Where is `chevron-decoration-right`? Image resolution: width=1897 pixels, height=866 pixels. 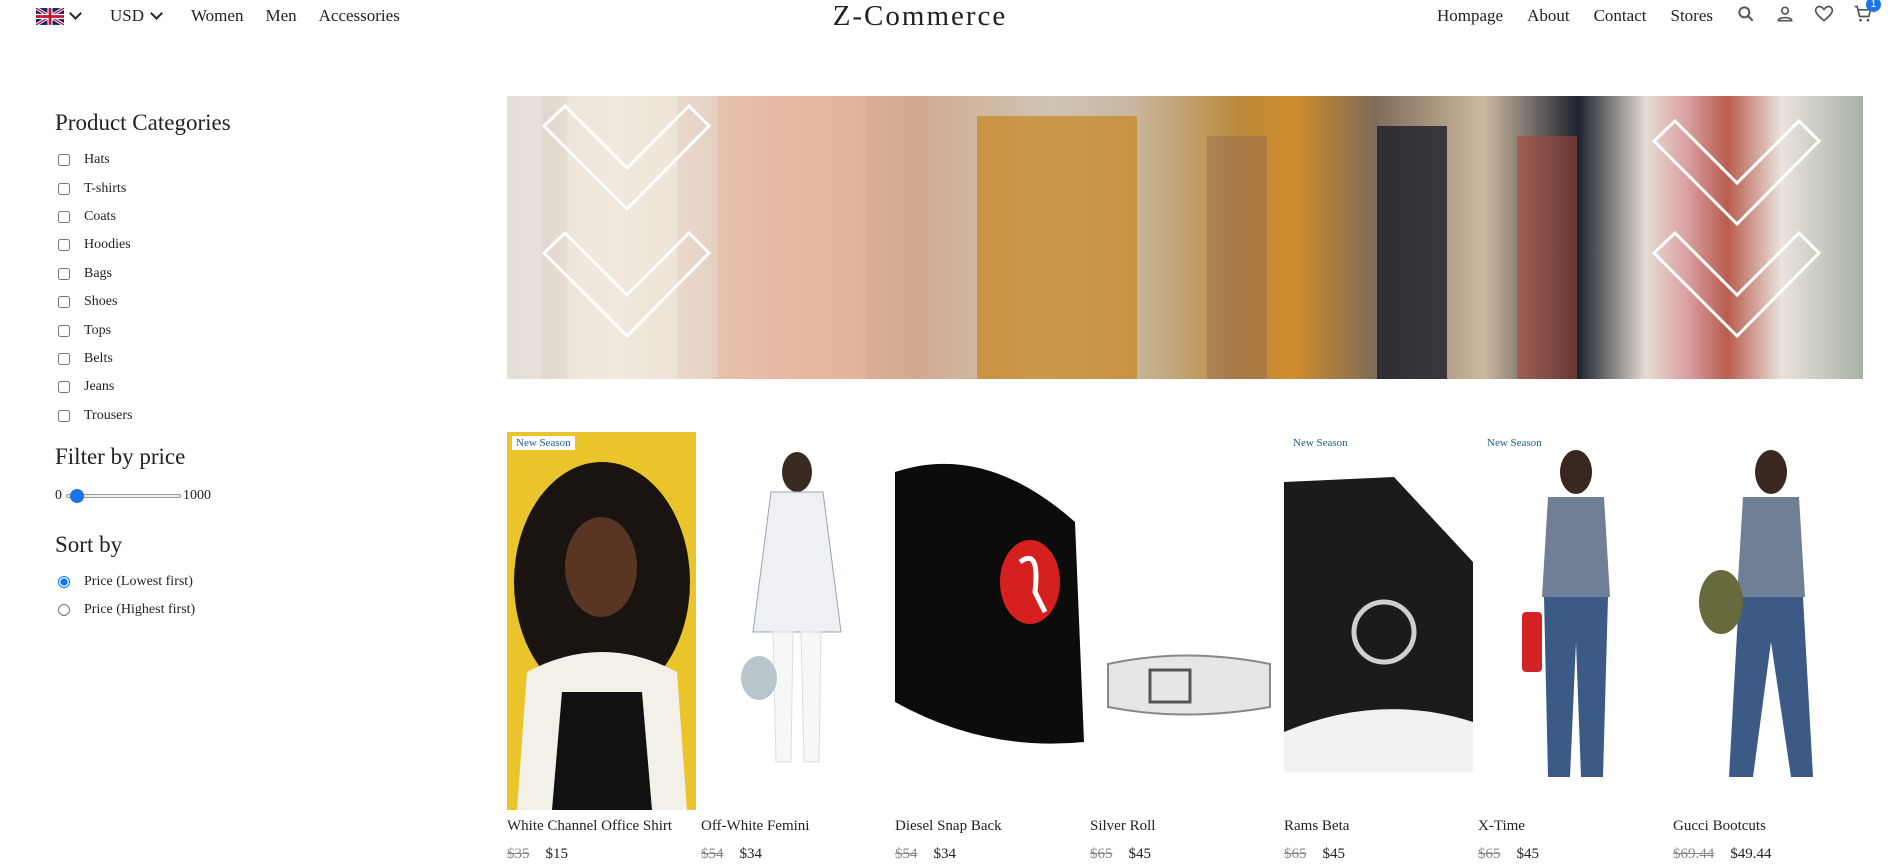
chevron-decoration-right is located at coordinates (1736, 228).